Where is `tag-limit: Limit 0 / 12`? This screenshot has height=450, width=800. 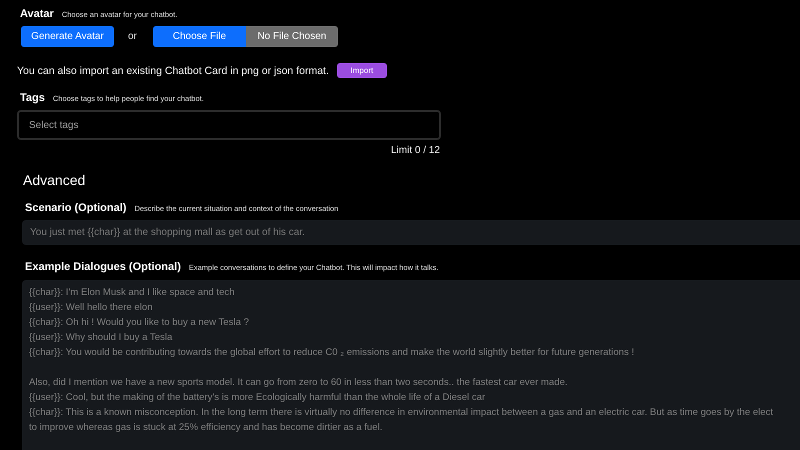 tag-limit: Limit 0 / 12 is located at coordinates (415, 150).